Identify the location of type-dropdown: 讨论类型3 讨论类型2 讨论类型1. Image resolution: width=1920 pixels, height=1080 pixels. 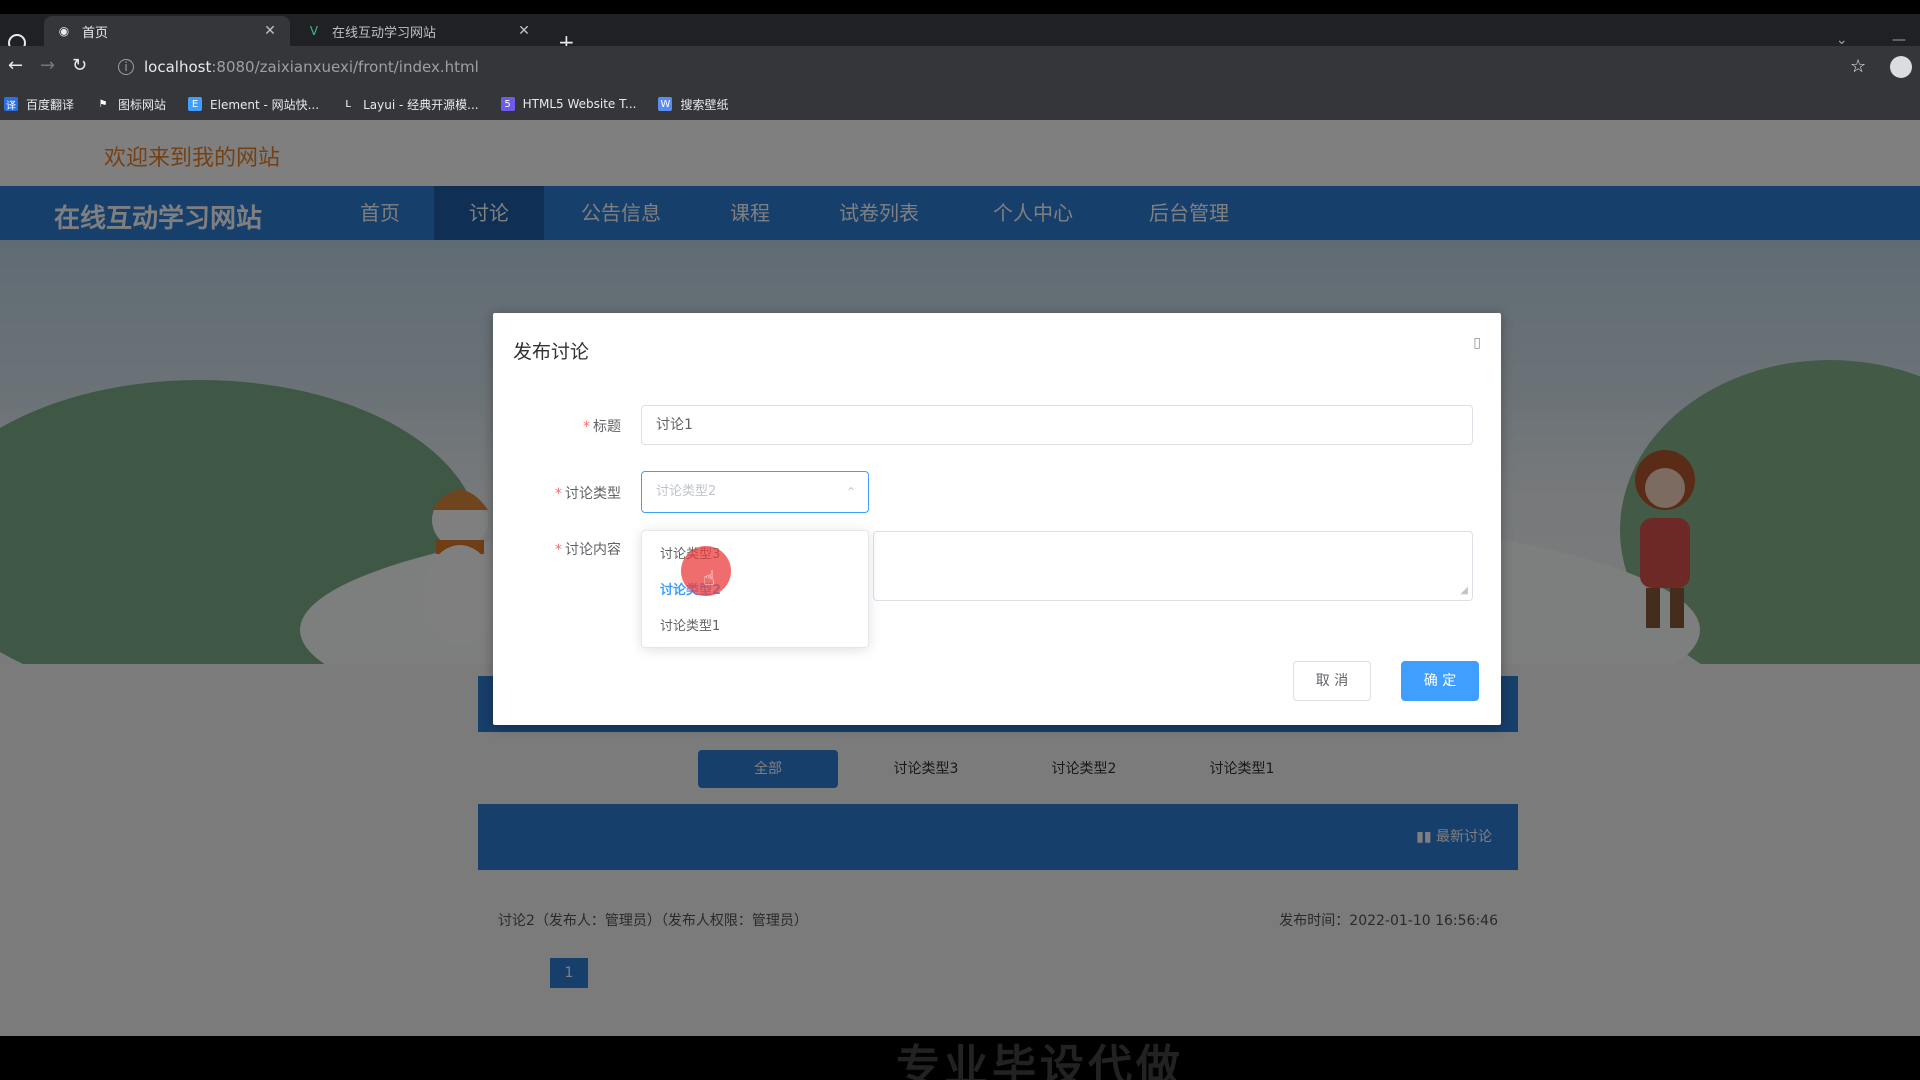
(755, 589).